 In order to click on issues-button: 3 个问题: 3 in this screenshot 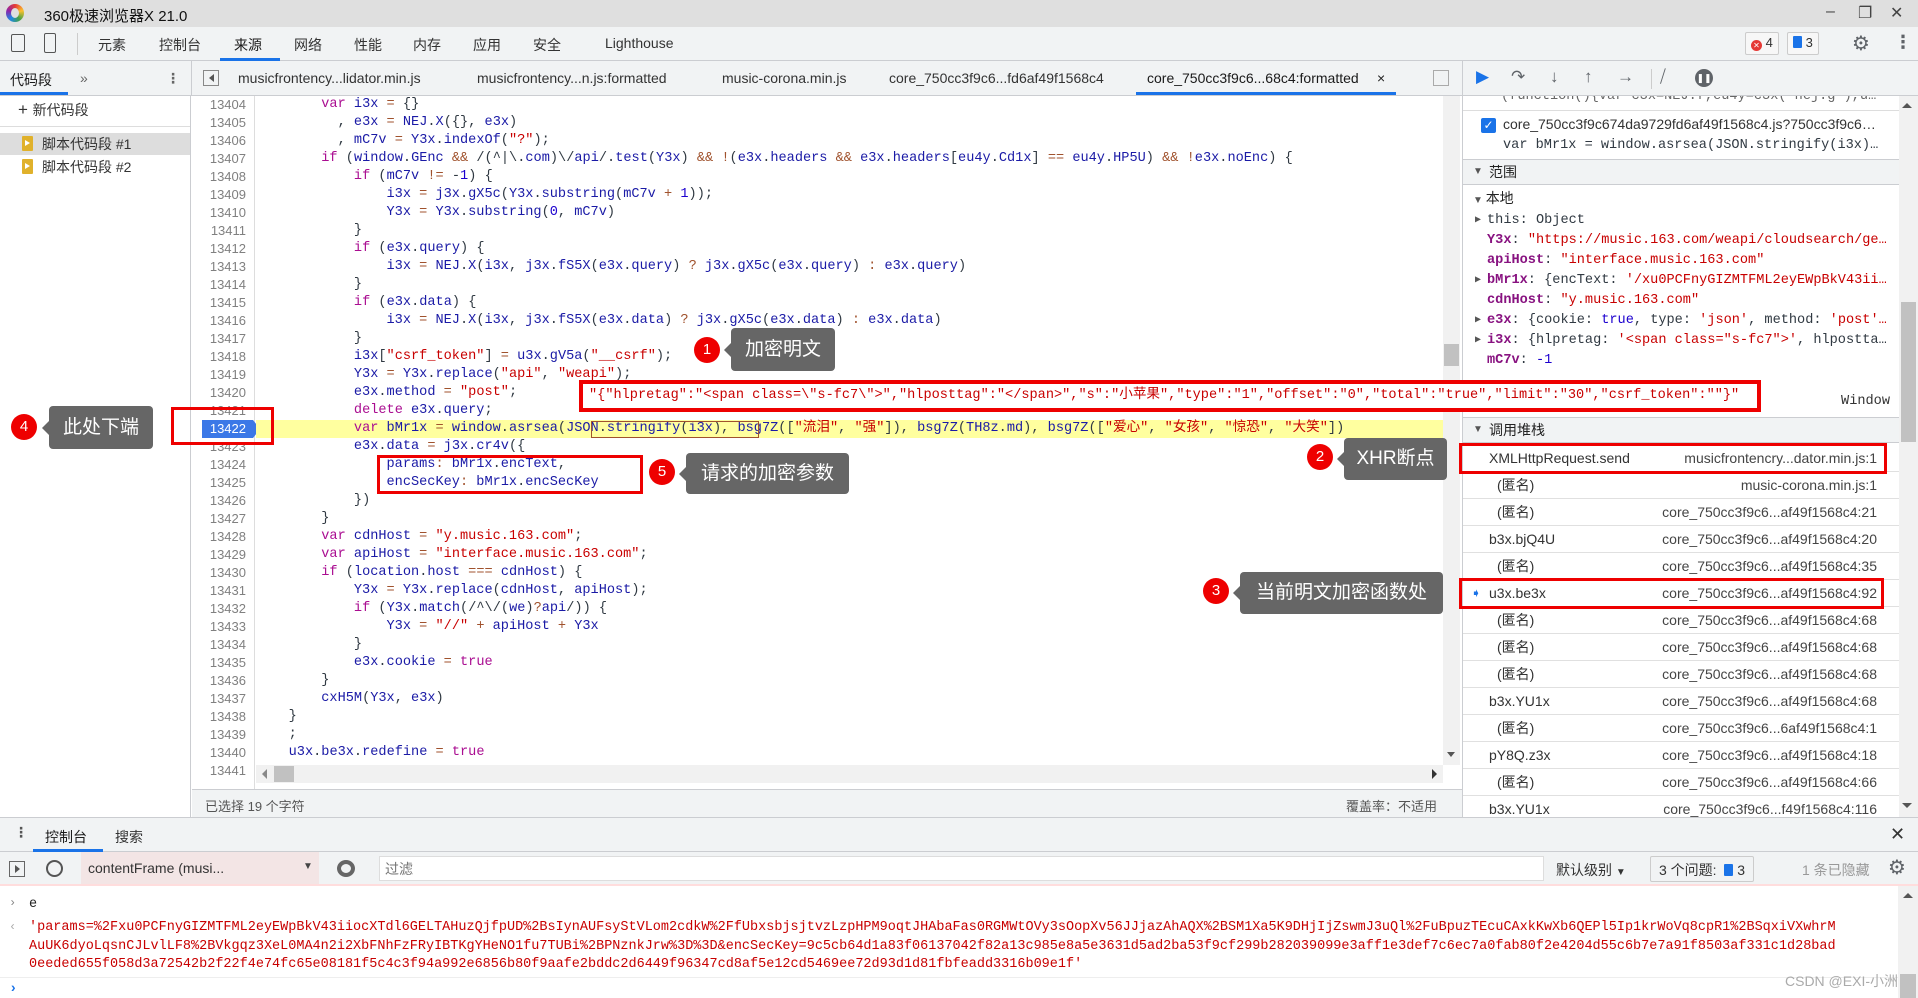, I will do `click(1702, 869)`.